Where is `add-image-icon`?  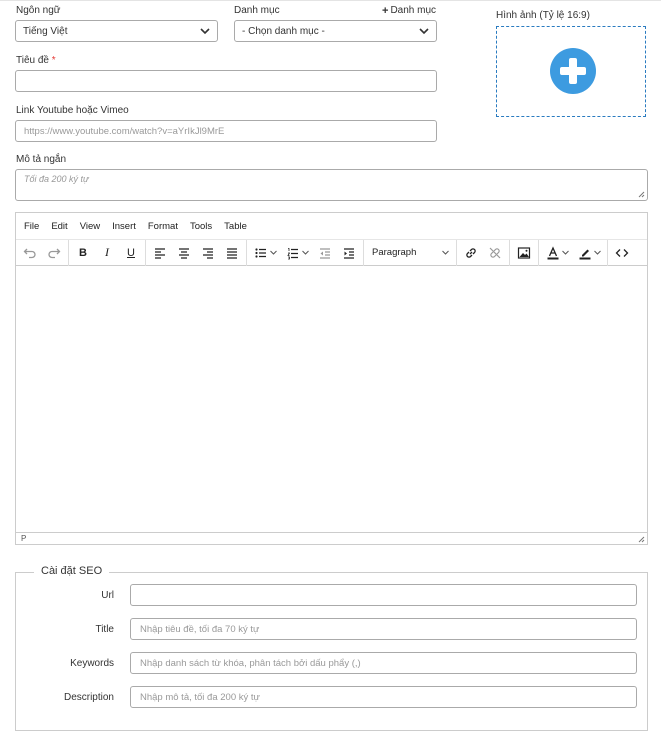
add-image-icon is located at coordinates (573, 71).